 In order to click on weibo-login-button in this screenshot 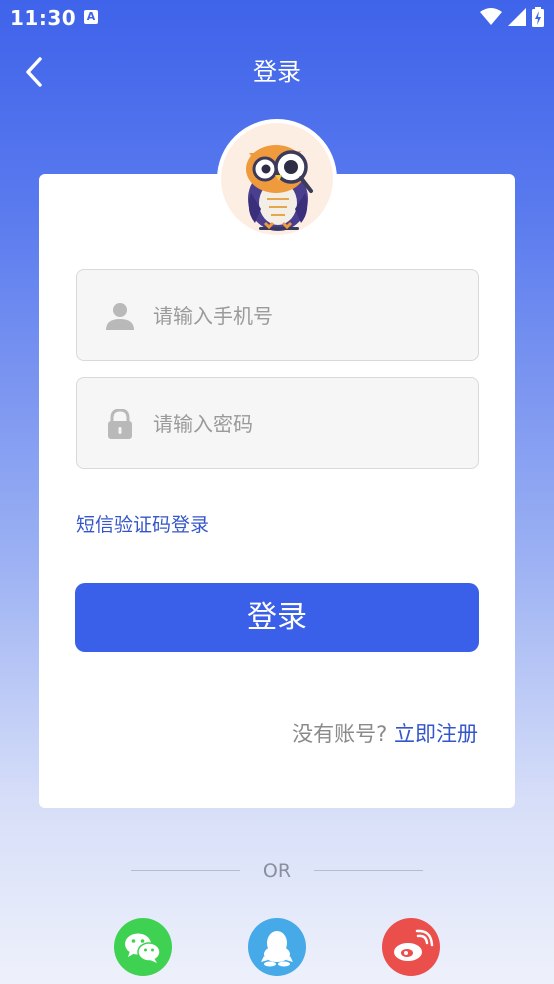, I will do `click(411, 947)`.